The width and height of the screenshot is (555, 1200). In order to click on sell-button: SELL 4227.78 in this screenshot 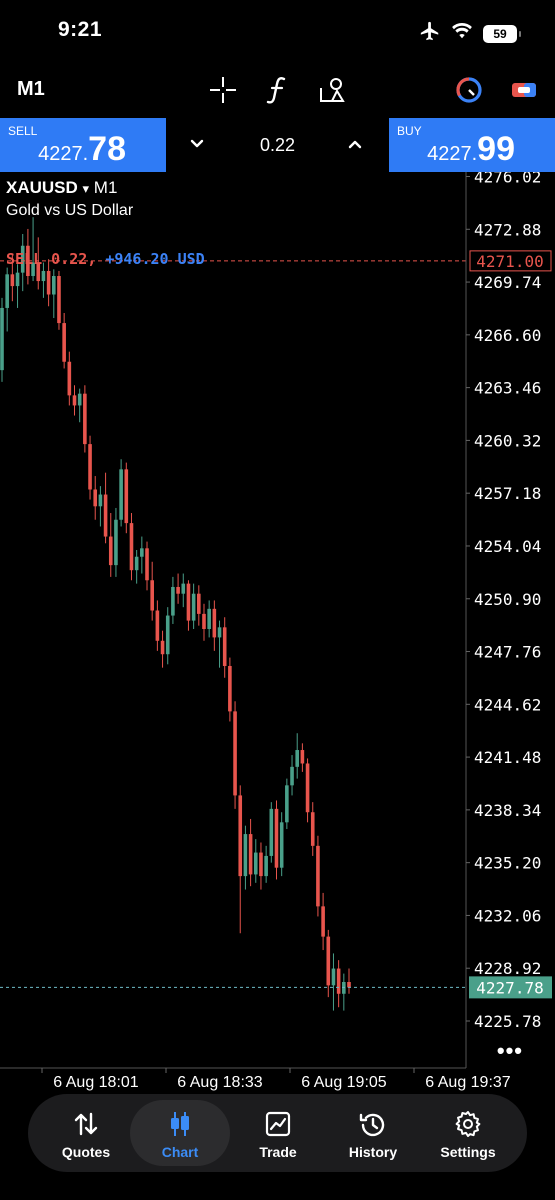, I will do `click(83, 145)`.